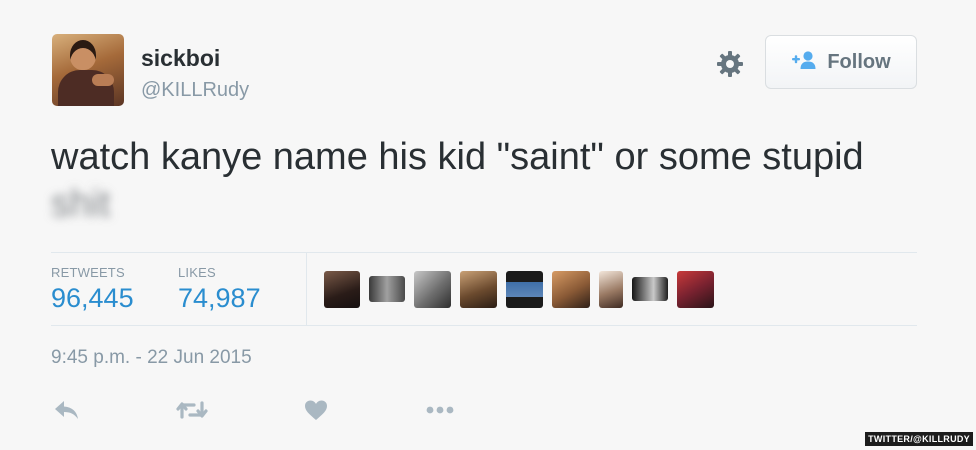 This screenshot has height=450, width=976. I want to click on follow-button-label: Follow, so click(859, 61).